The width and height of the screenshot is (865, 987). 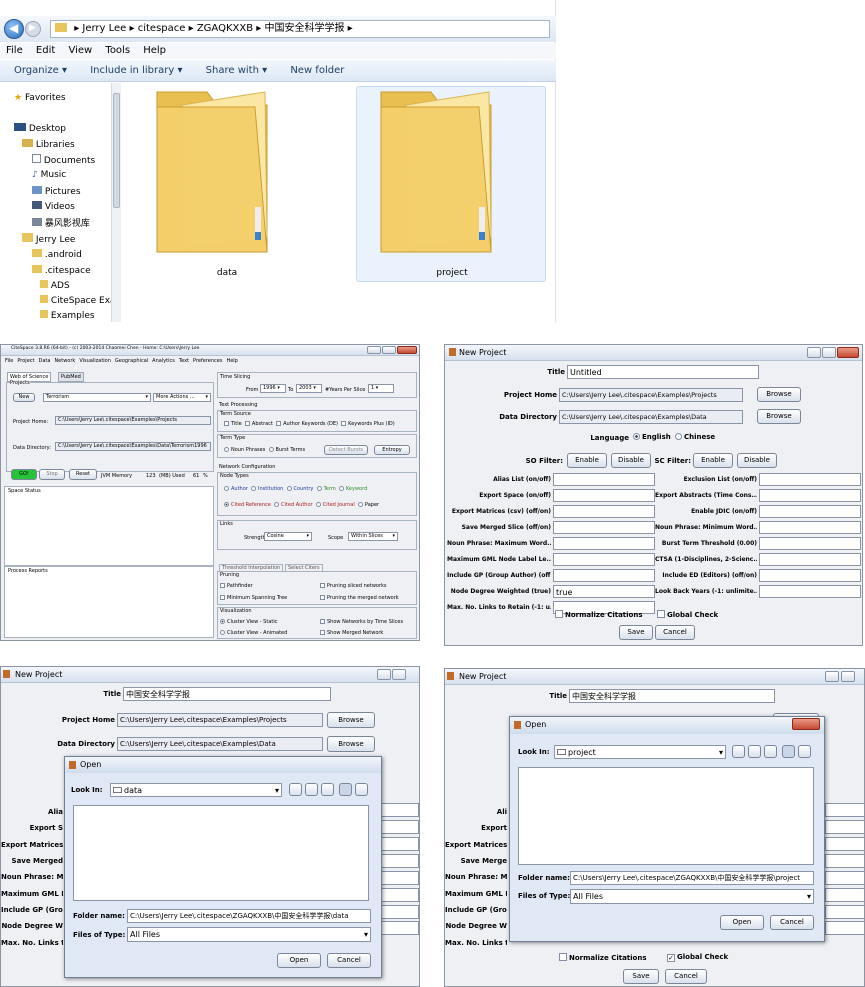 I want to click on keywords-plus-checkbox: Keywords Plus (ID), so click(x=368, y=424).